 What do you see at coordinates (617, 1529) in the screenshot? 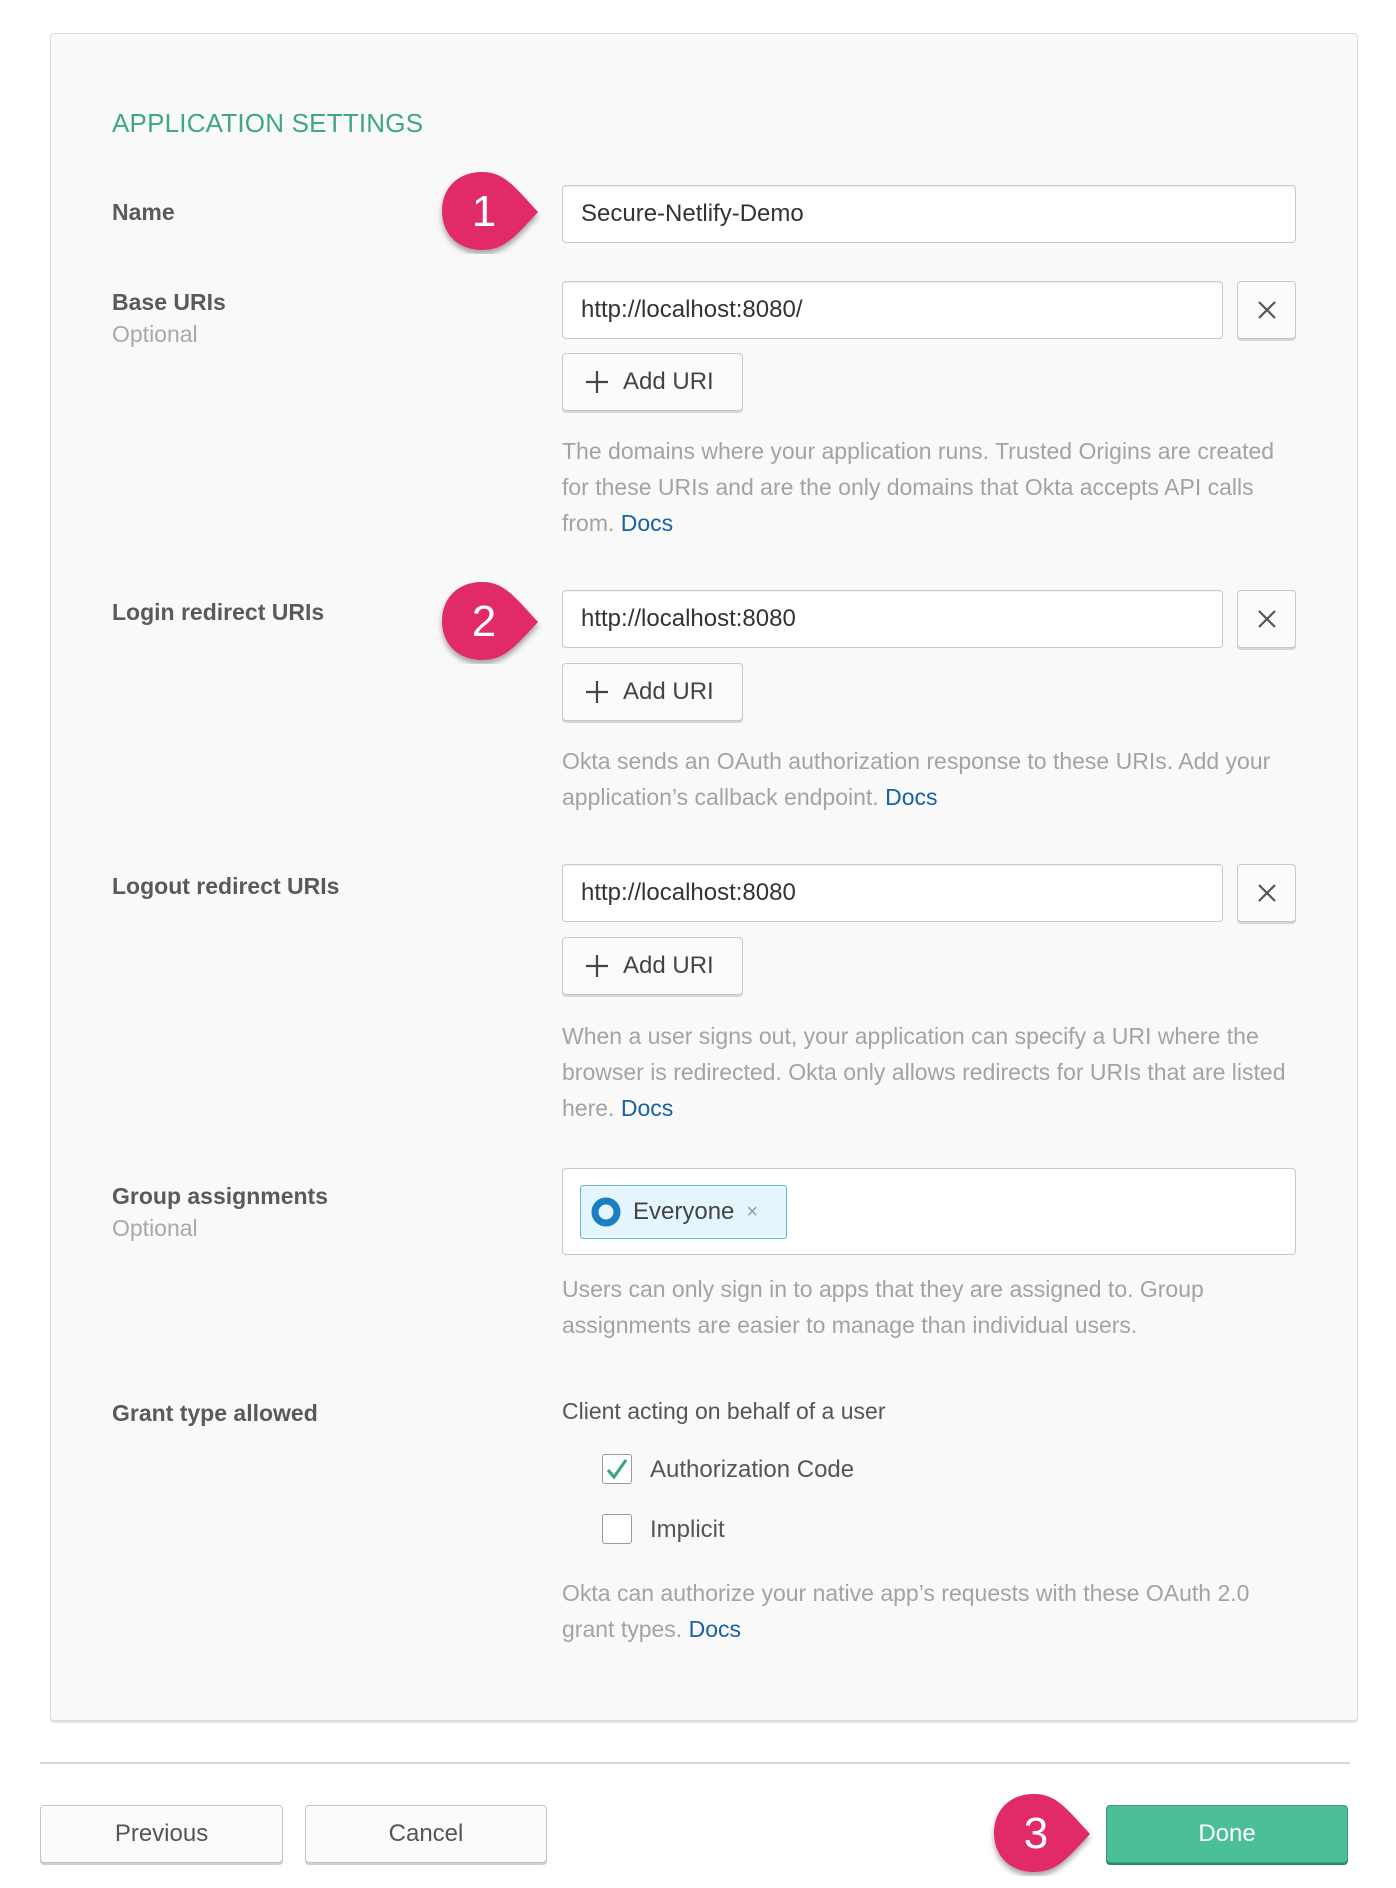
I see `implicit-checkbox` at bounding box center [617, 1529].